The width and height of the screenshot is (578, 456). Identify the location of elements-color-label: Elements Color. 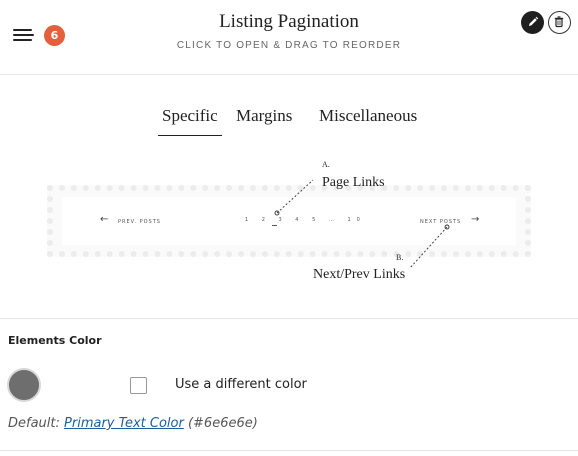
(55, 340).